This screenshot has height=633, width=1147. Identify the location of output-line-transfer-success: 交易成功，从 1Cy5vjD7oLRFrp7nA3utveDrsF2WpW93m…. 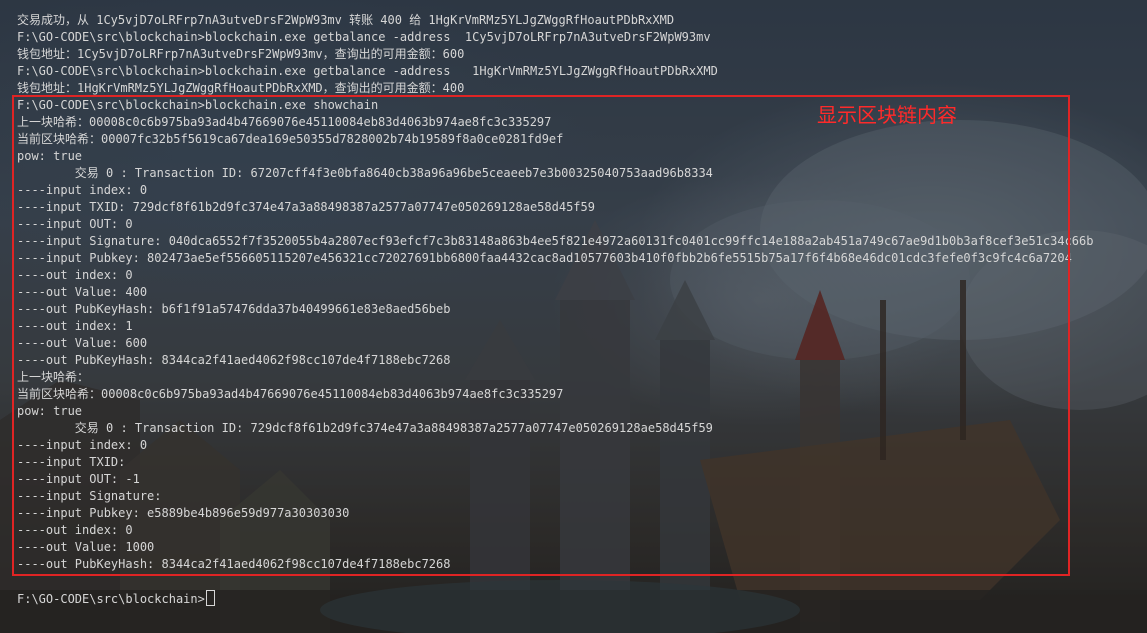
(346, 20).